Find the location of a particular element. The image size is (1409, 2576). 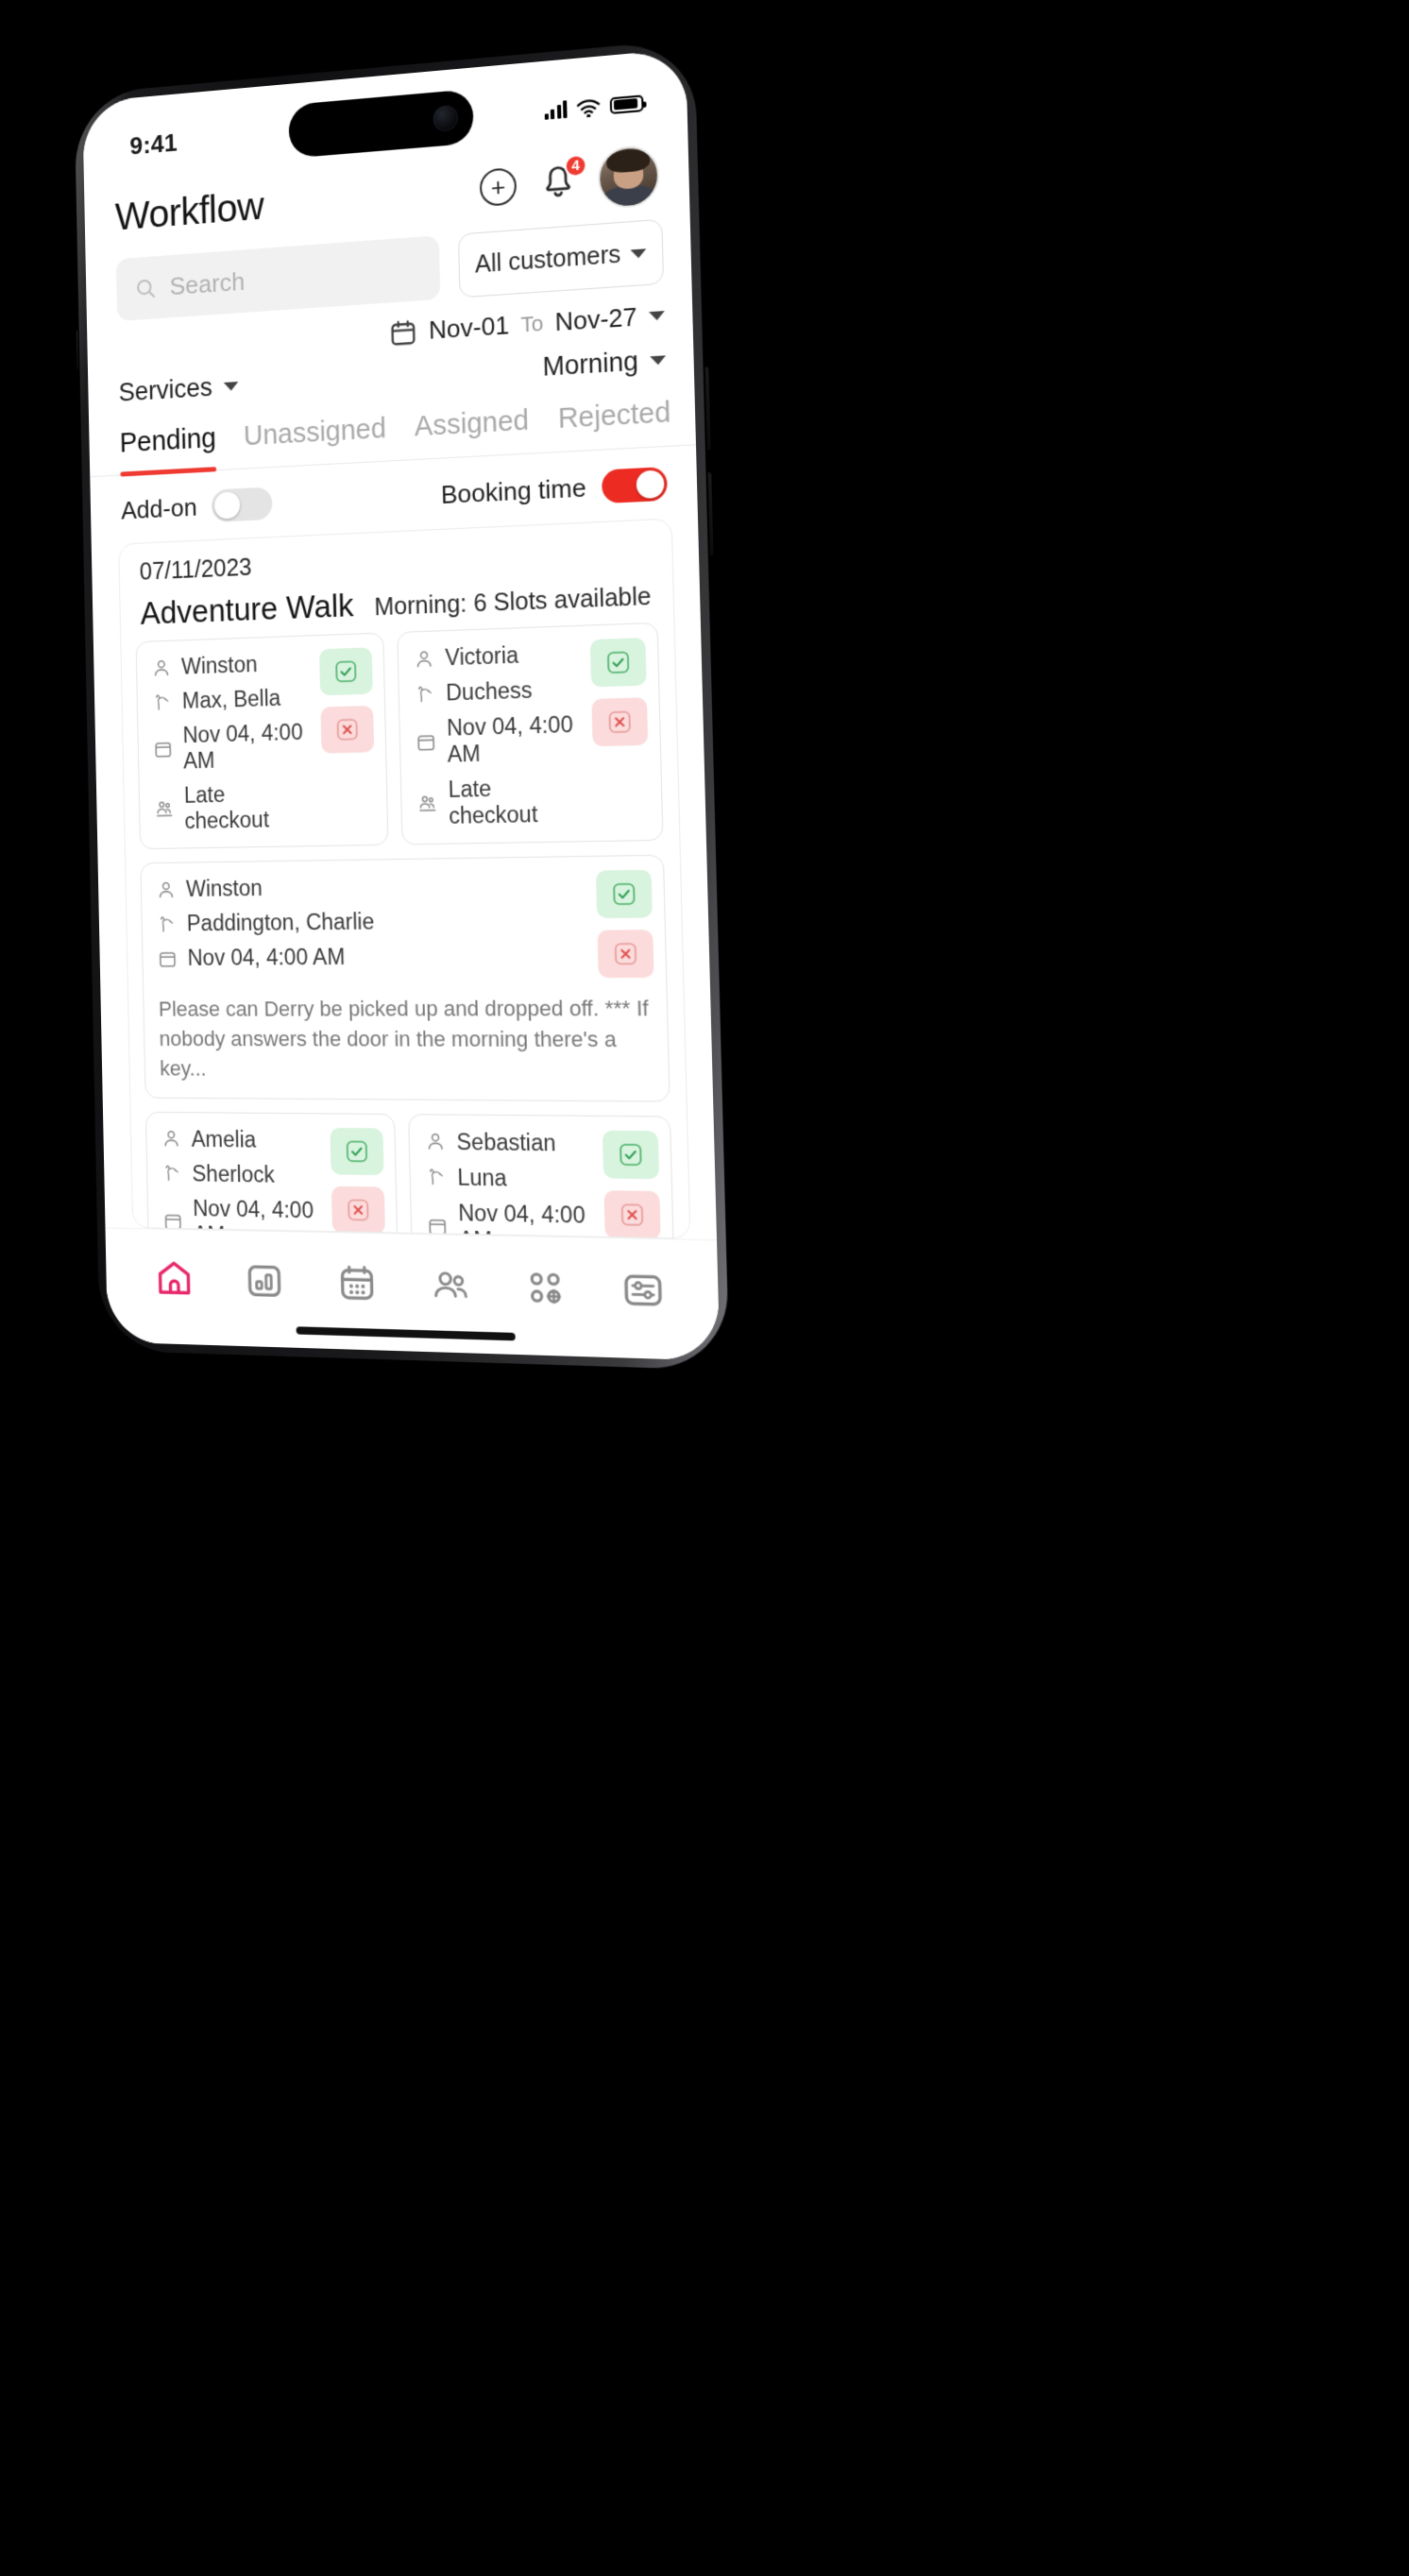

owner-row: Amelia is located at coordinates (241, 1139).